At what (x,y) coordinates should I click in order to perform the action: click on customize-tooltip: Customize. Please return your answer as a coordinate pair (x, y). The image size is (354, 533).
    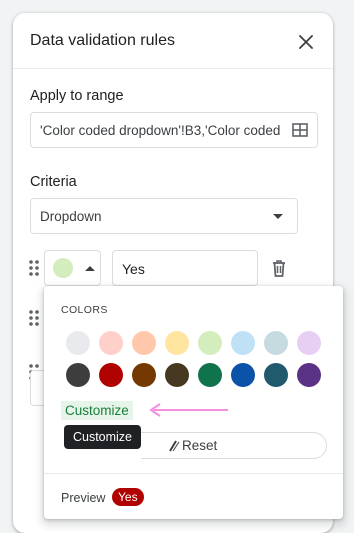
    Looking at the image, I should click on (102, 437).